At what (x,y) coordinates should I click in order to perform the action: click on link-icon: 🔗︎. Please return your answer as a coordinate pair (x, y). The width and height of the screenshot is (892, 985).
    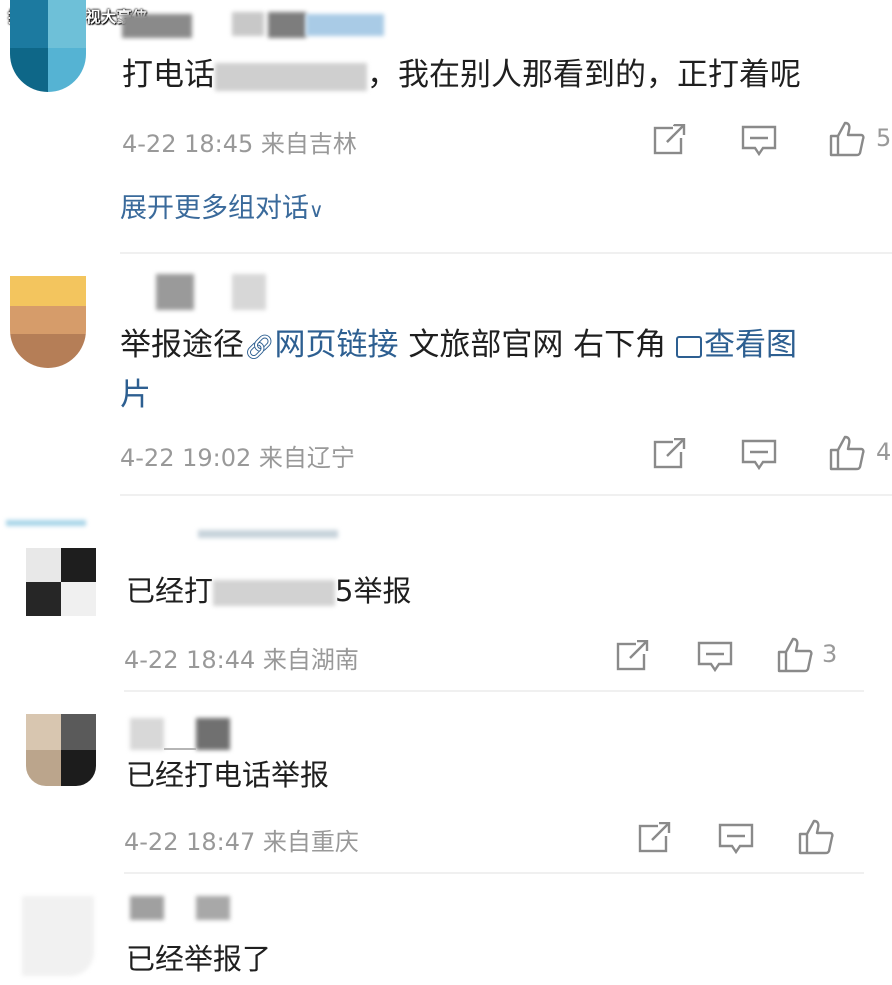
    Looking at the image, I should click on (259, 347).